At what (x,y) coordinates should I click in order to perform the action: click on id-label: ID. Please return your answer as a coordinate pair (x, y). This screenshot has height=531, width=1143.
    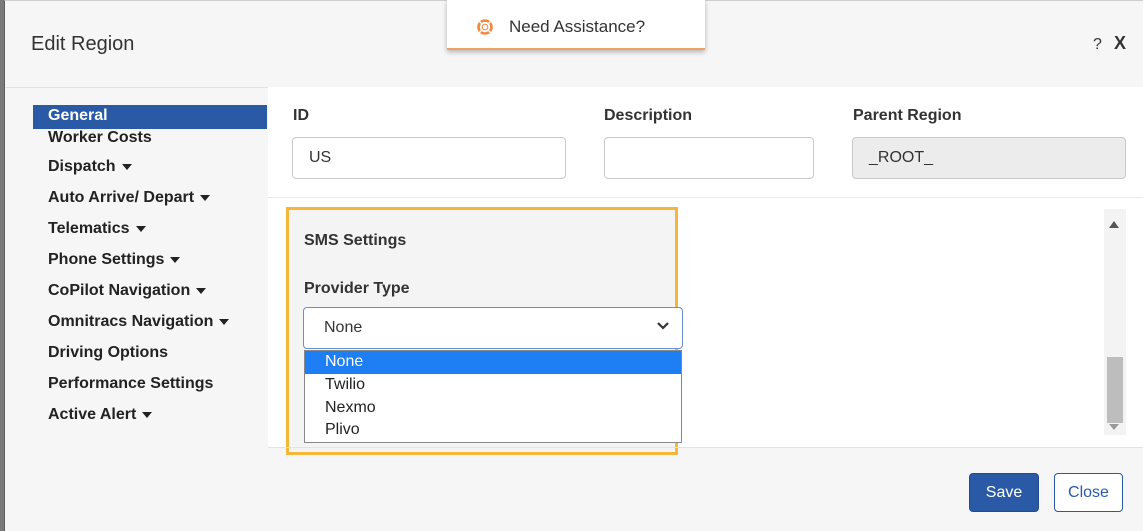
    Looking at the image, I should click on (301, 115).